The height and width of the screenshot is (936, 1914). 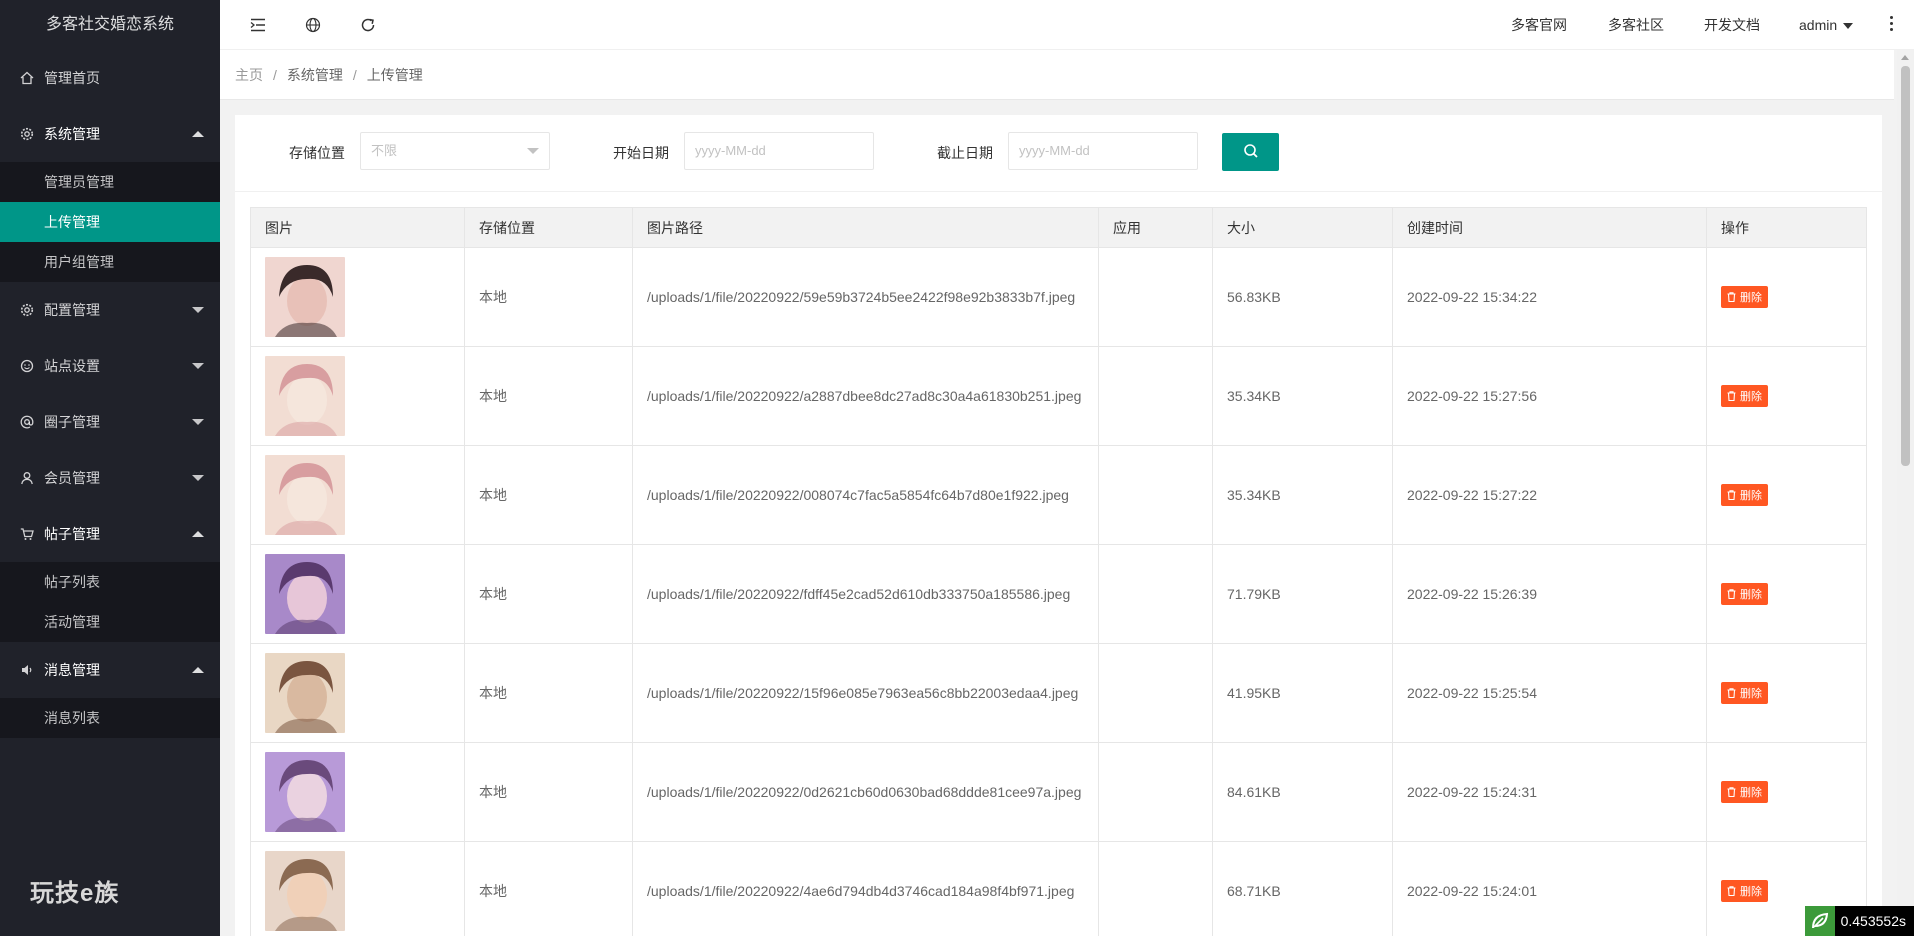 I want to click on sidebar-submenu-messages: 消息列表, so click(x=110, y=718).